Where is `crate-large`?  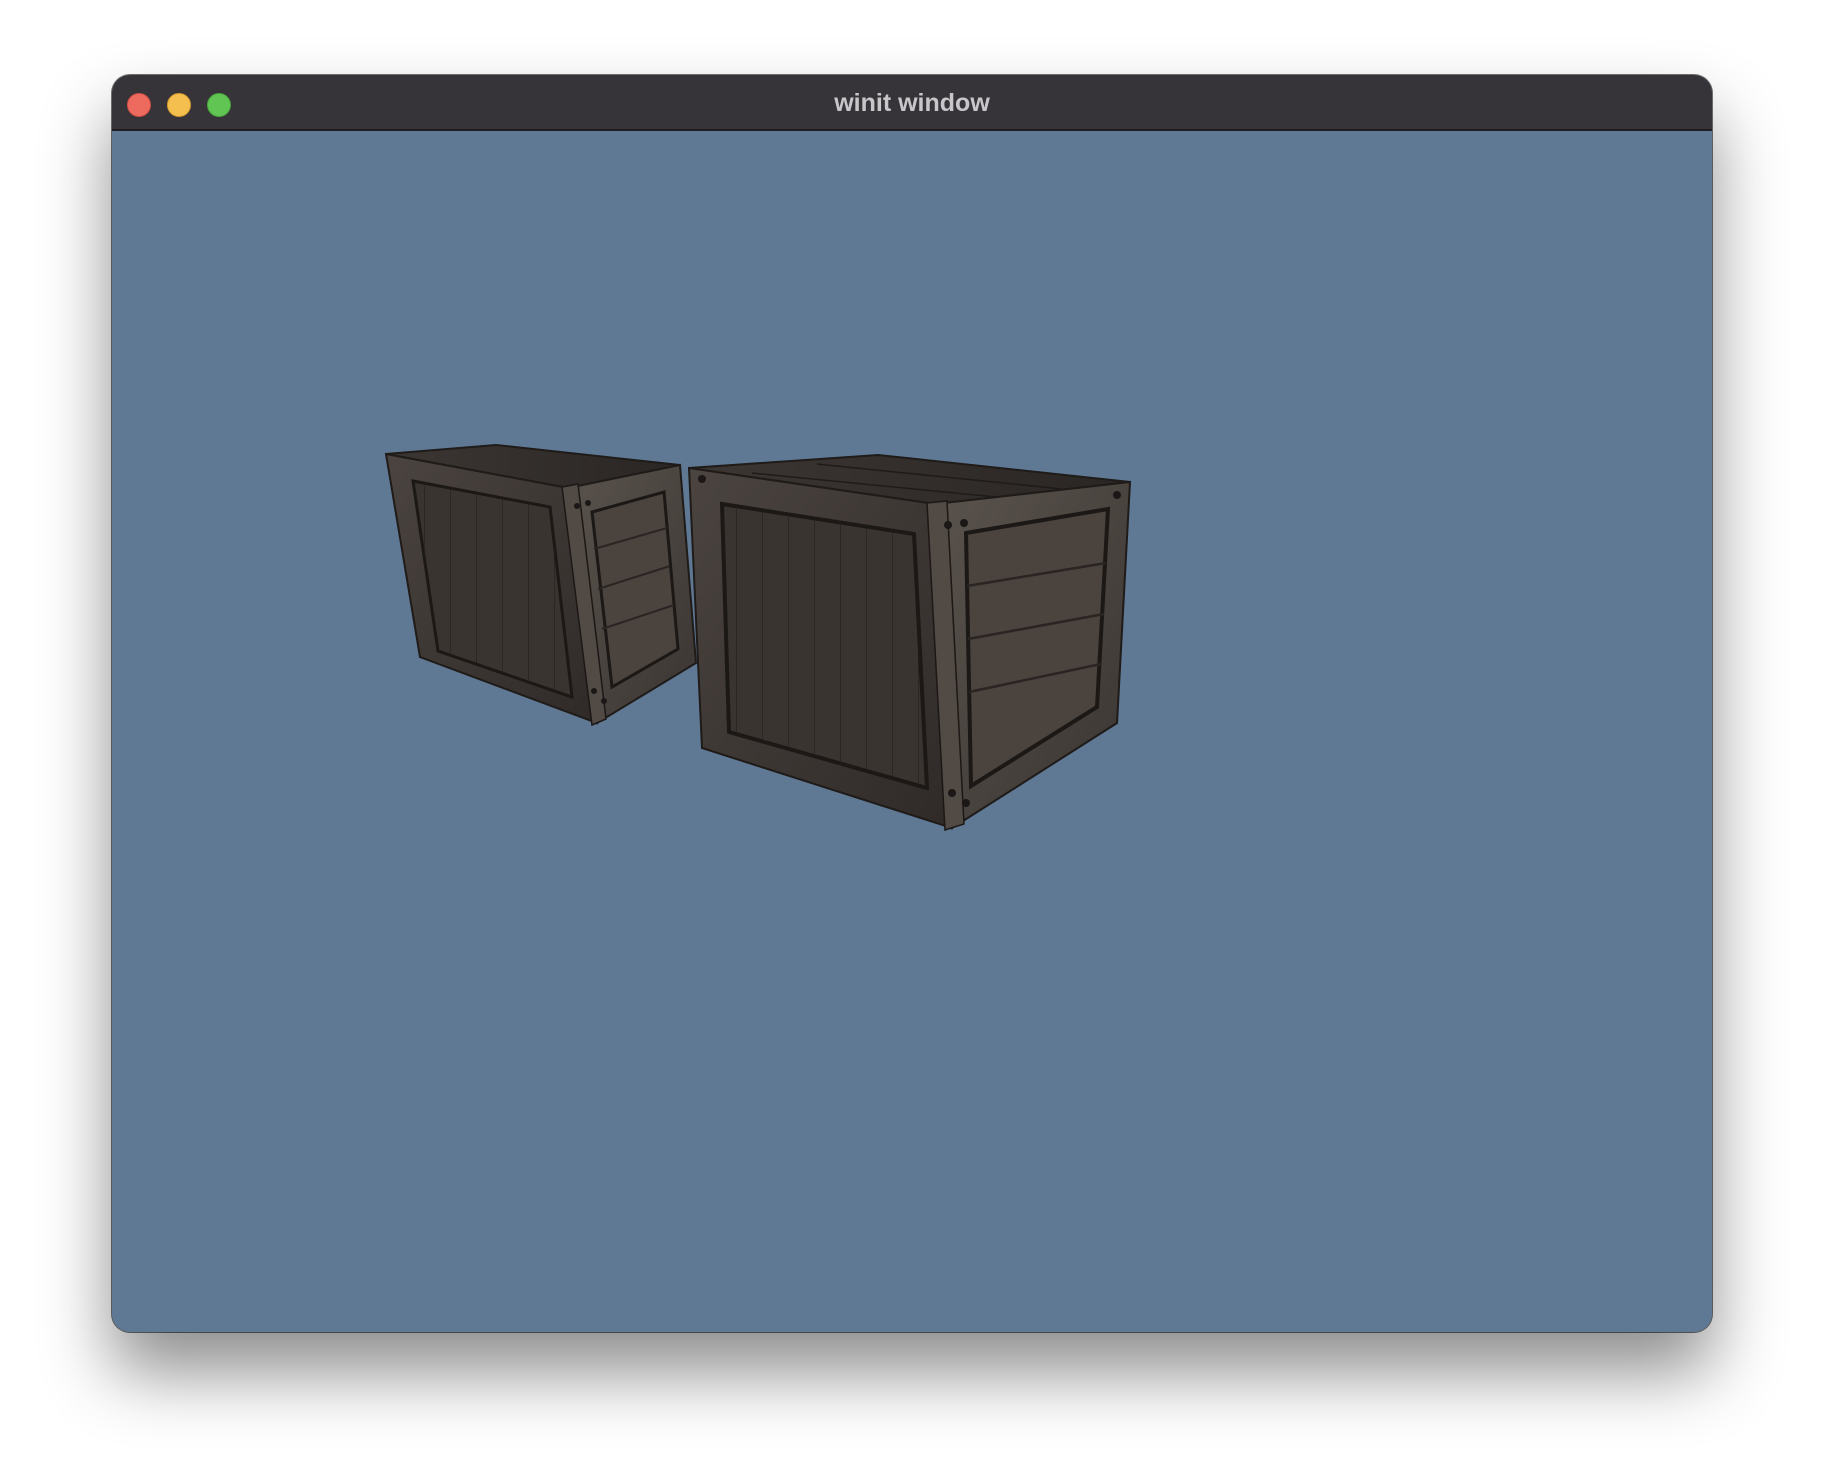 crate-large is located at coordinates (909, 642).